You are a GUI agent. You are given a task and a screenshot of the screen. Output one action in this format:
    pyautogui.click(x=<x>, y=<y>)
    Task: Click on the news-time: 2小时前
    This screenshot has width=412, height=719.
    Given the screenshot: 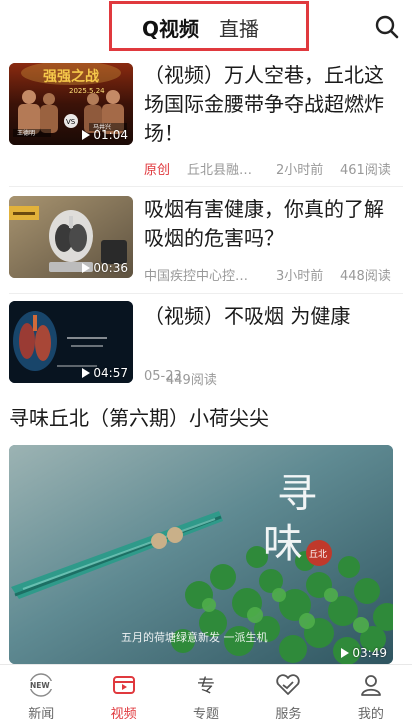 What is the action you would take?
    pyautogui.click(x=300, y=170)
    